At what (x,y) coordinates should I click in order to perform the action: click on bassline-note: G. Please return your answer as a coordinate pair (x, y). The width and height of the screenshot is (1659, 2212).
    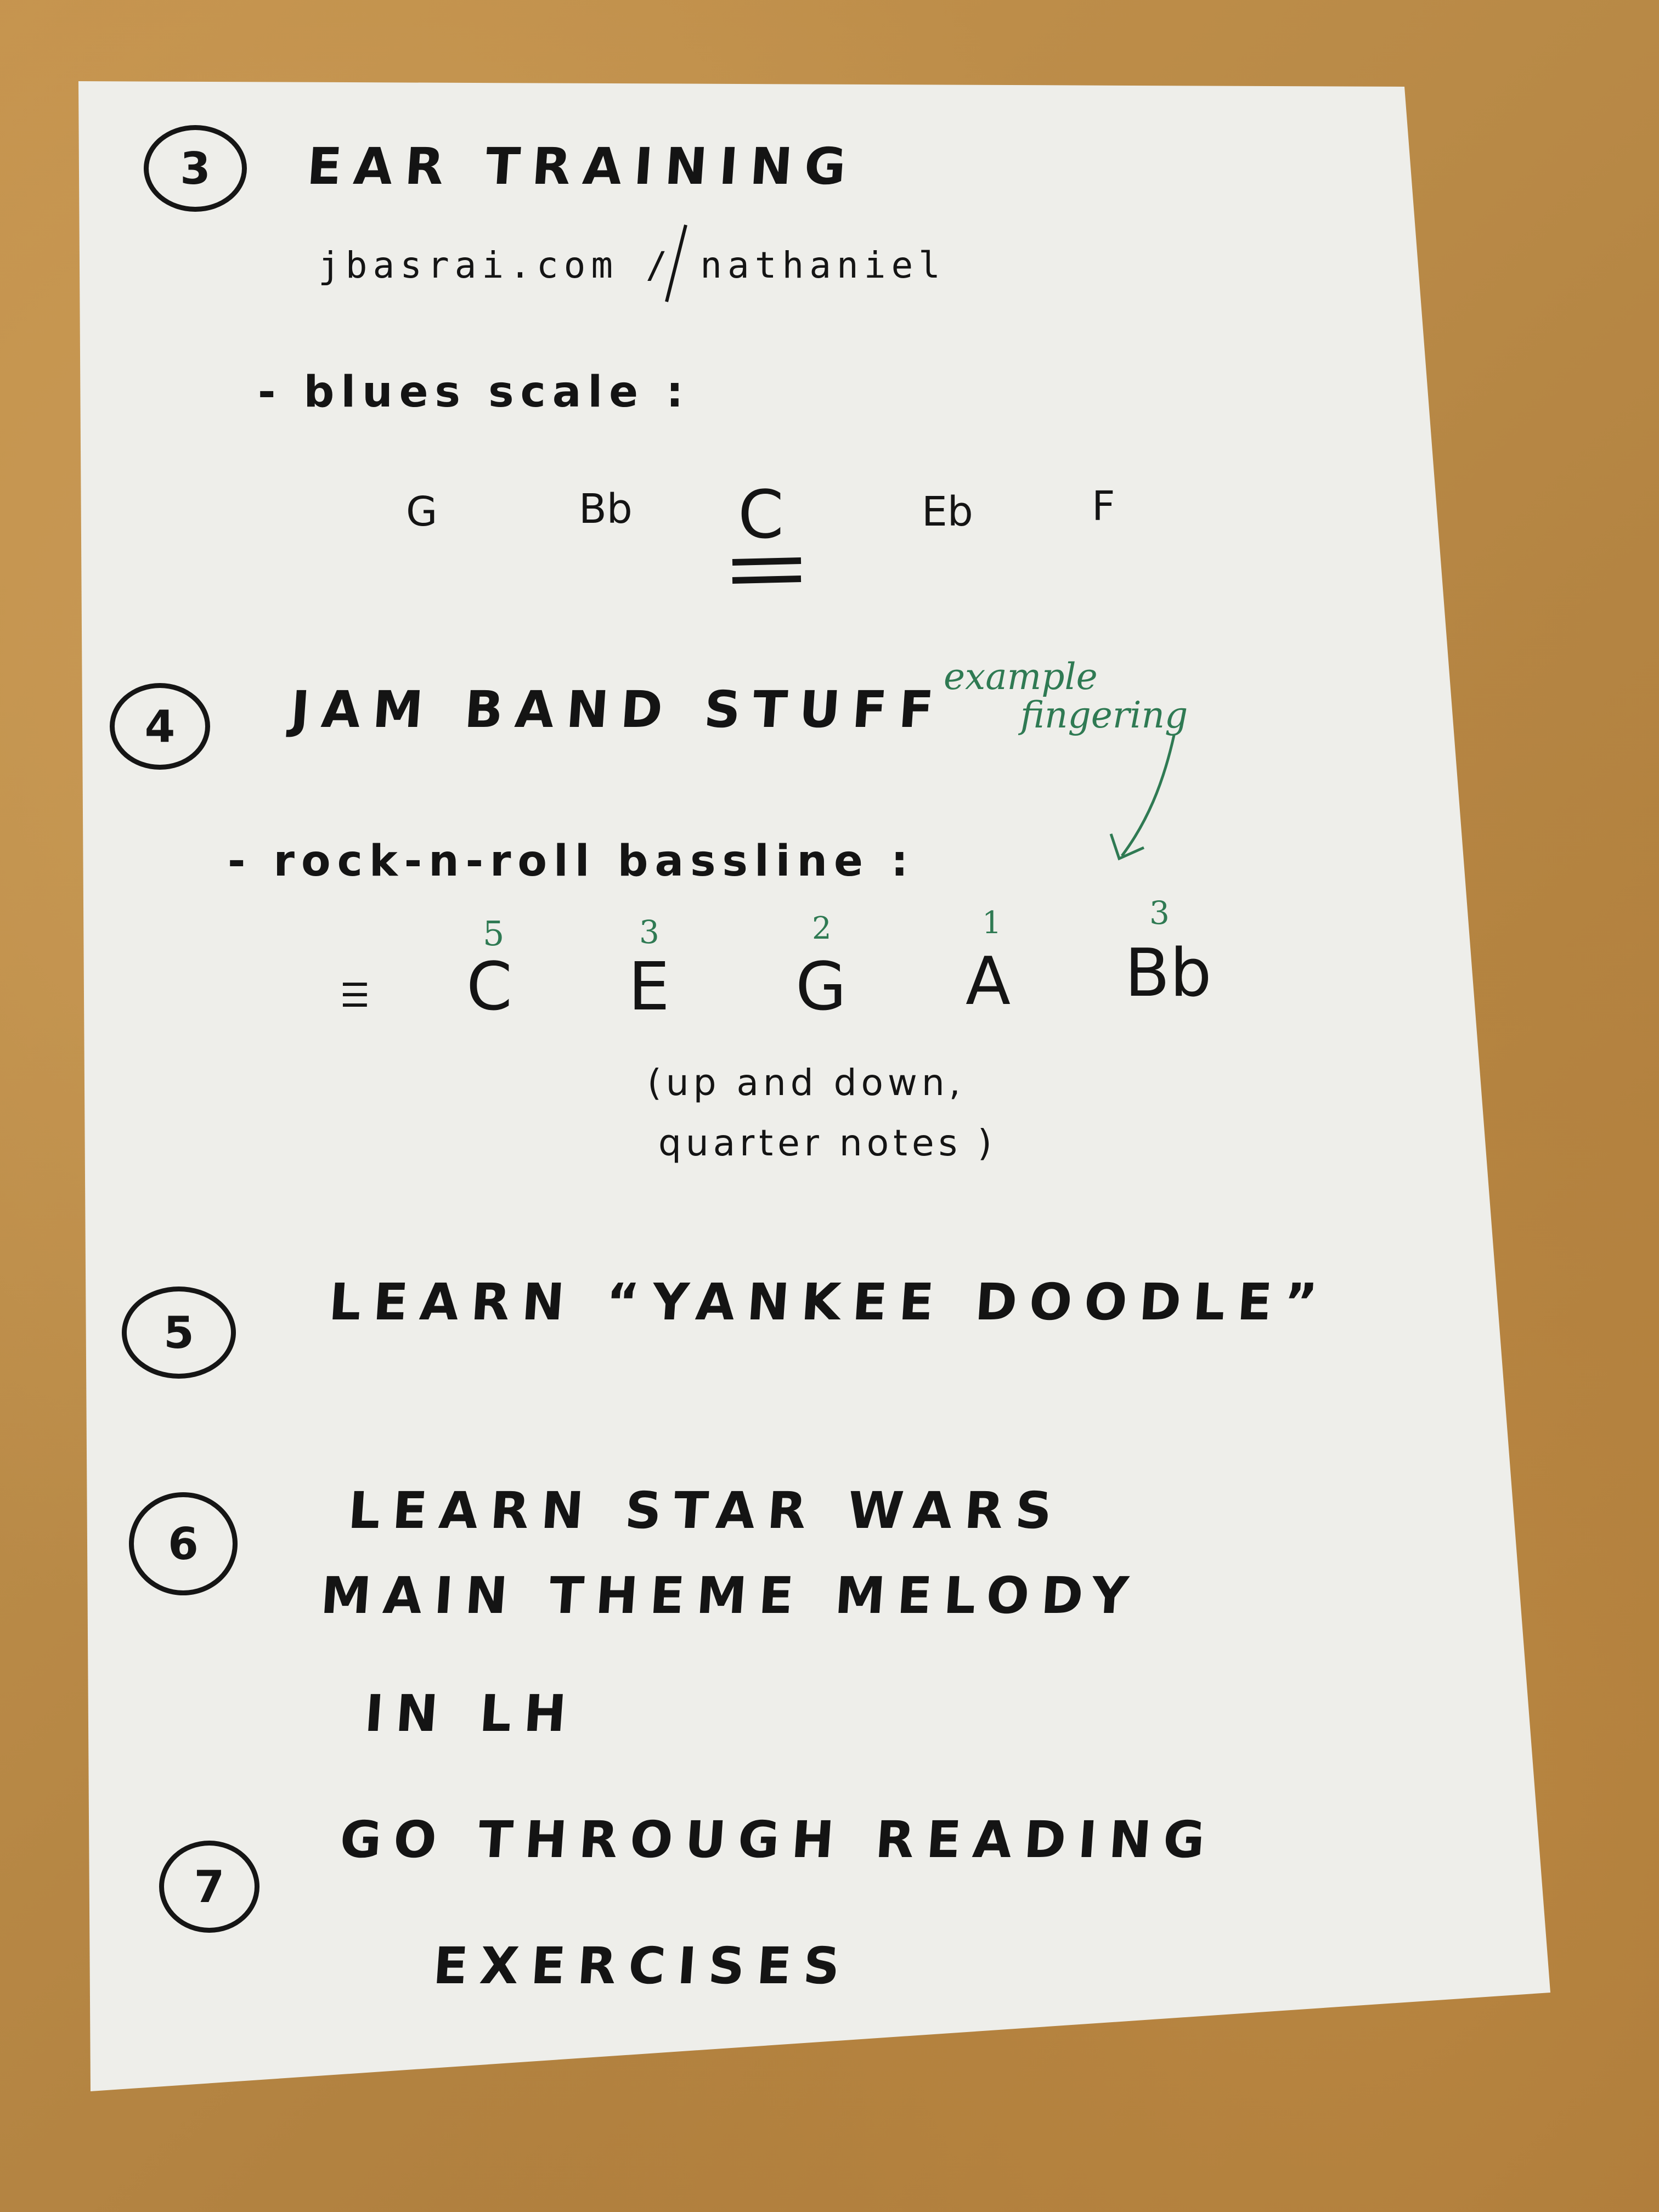
    Looking at the image, I should click on (821, 987).